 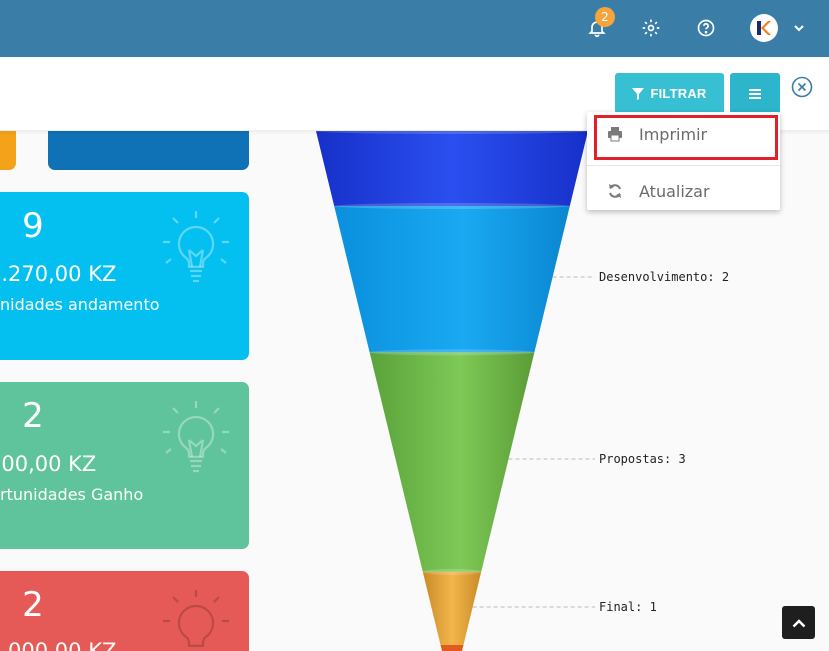 I want to click on menu-item-print: Imprimir, so click(x=683, y=134).